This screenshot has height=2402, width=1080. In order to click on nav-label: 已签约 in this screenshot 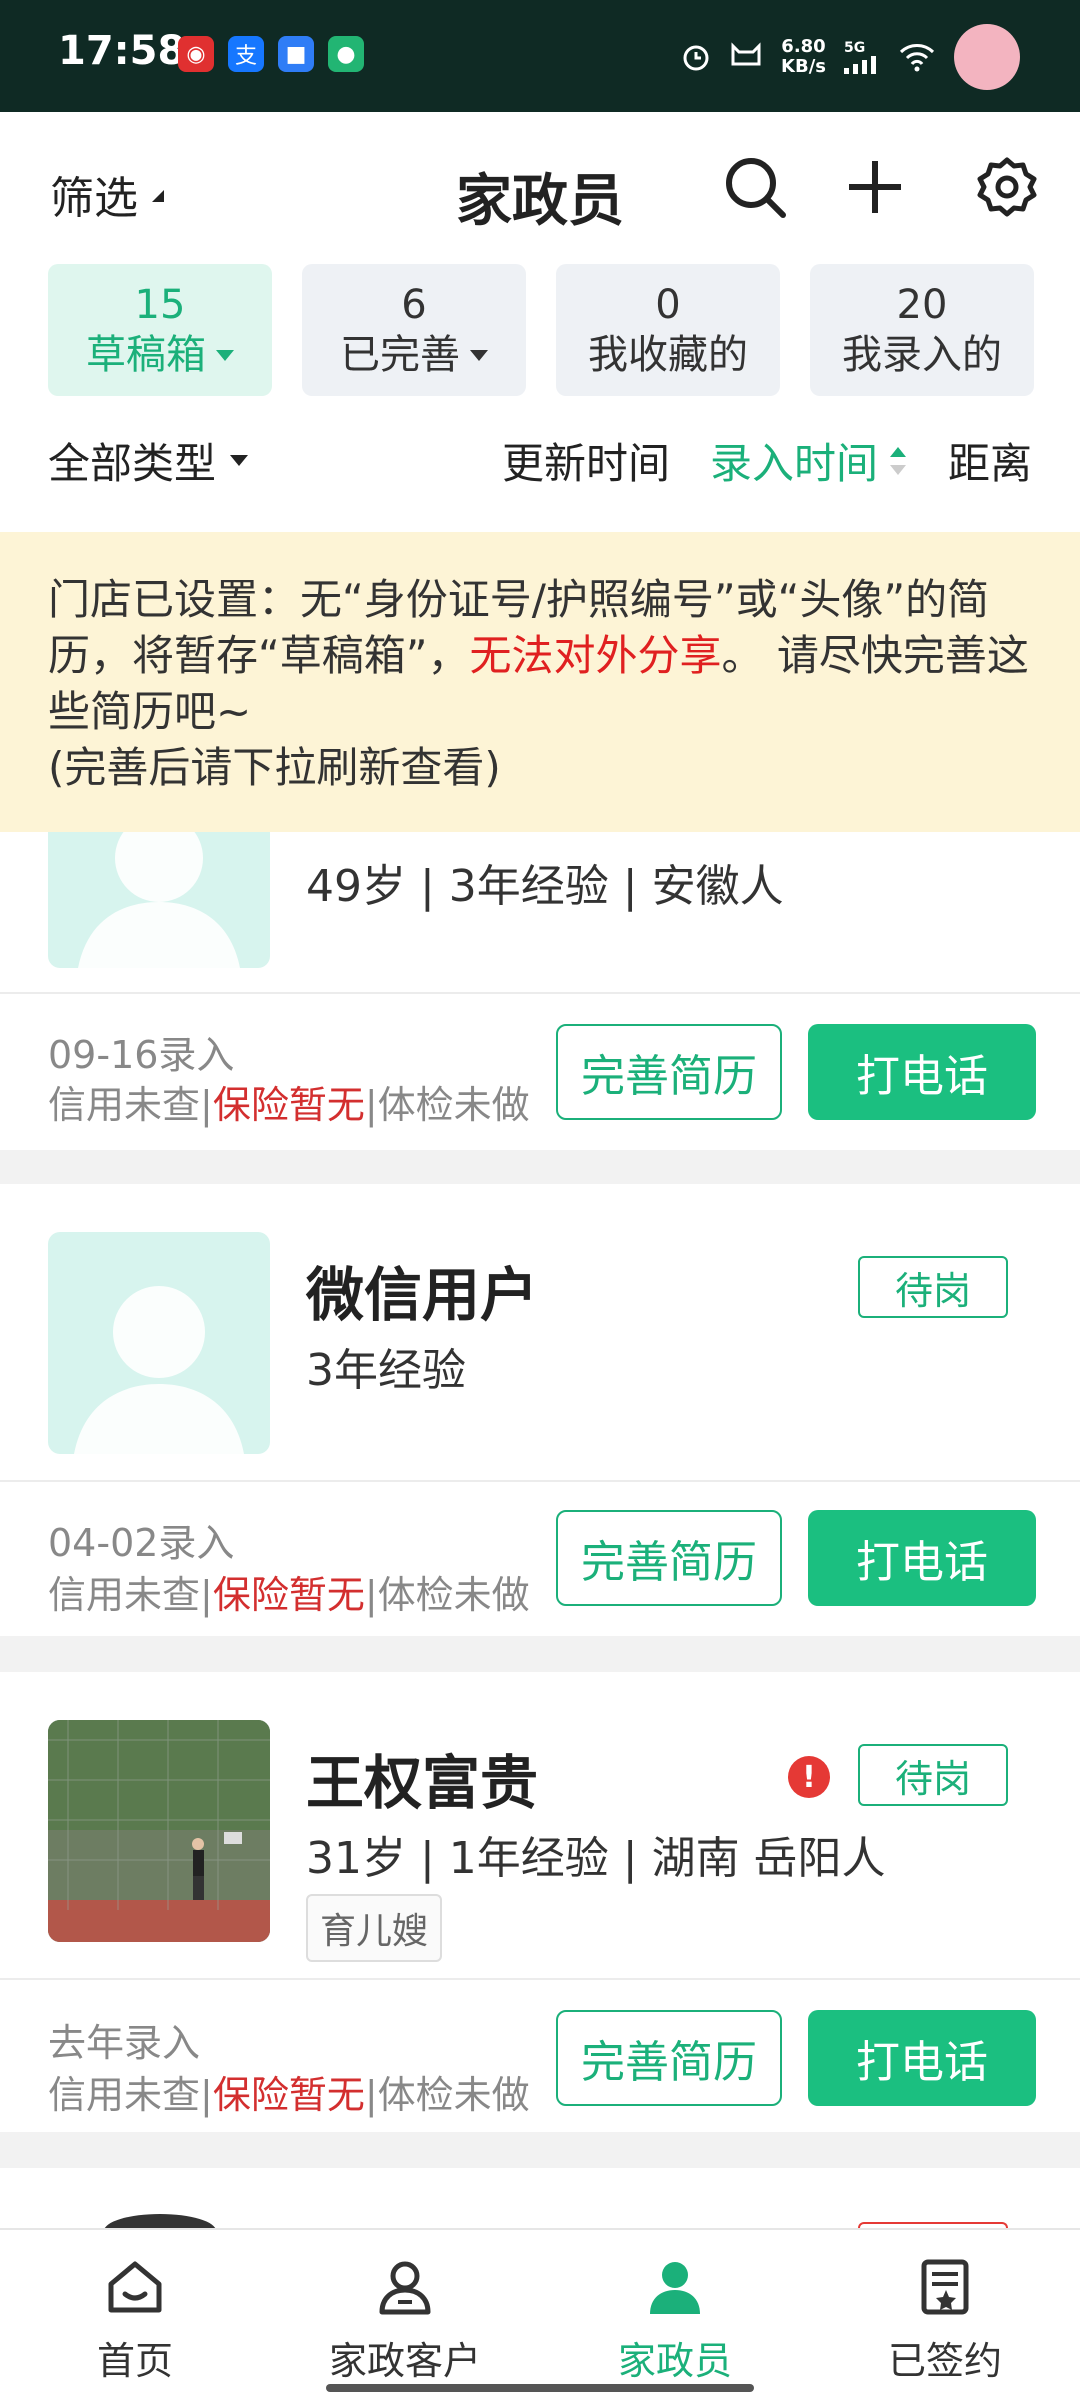, I will do `click(944, 2361)`.